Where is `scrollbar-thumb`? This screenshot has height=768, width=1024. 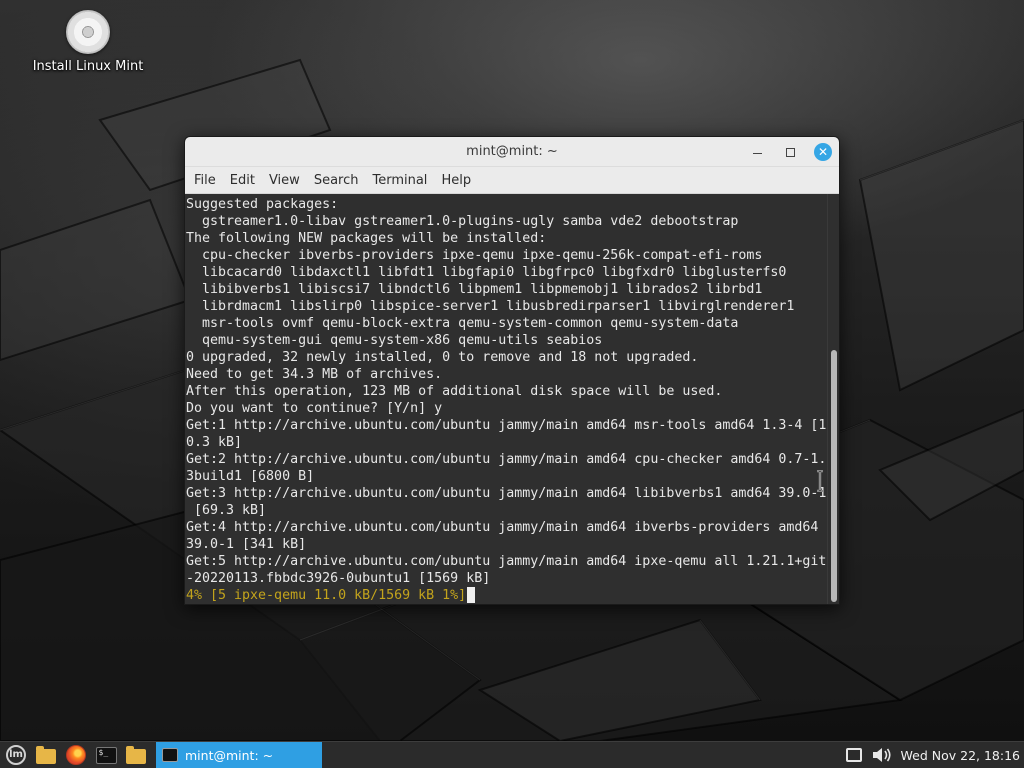 scrollbar-thumb is located at coordinates (834, 476).